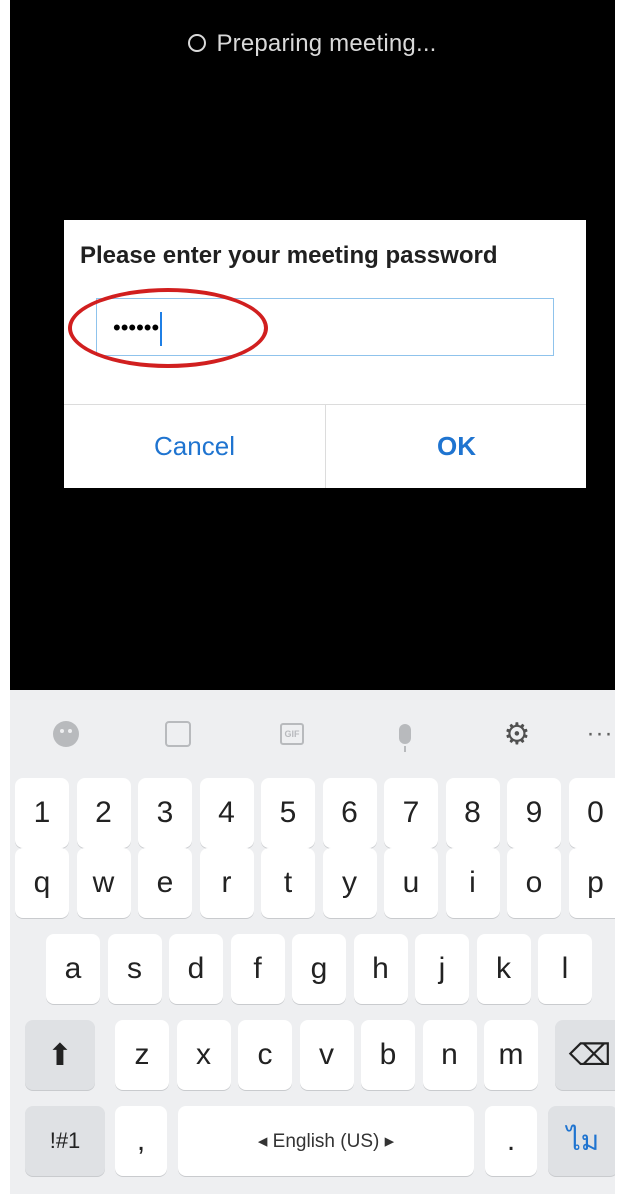 The width and height of the screenshot is (625, 1194). I want to click on key-z: z, so click(142, 1055).